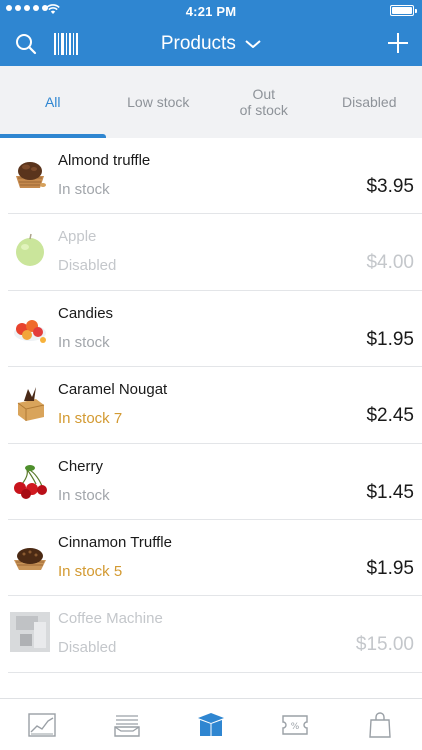 The image size is (422, 750). What do you see at coordinates (30, 632) in the screenshot?
I see `coffee-machine-image` at bounding box center [30, 632].